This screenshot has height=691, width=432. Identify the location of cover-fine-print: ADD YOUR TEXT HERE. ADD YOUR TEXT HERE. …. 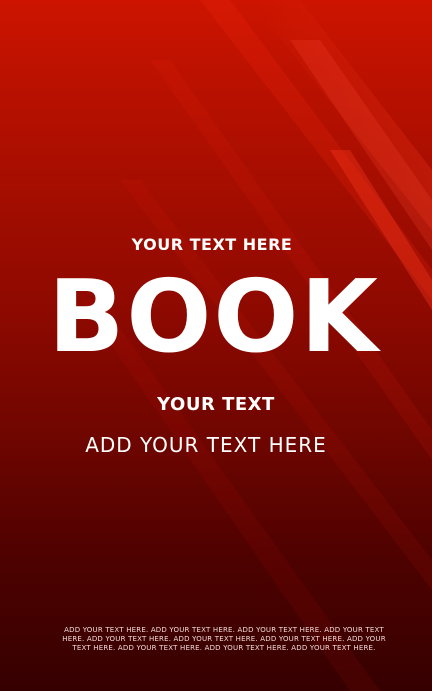
(224, 639).